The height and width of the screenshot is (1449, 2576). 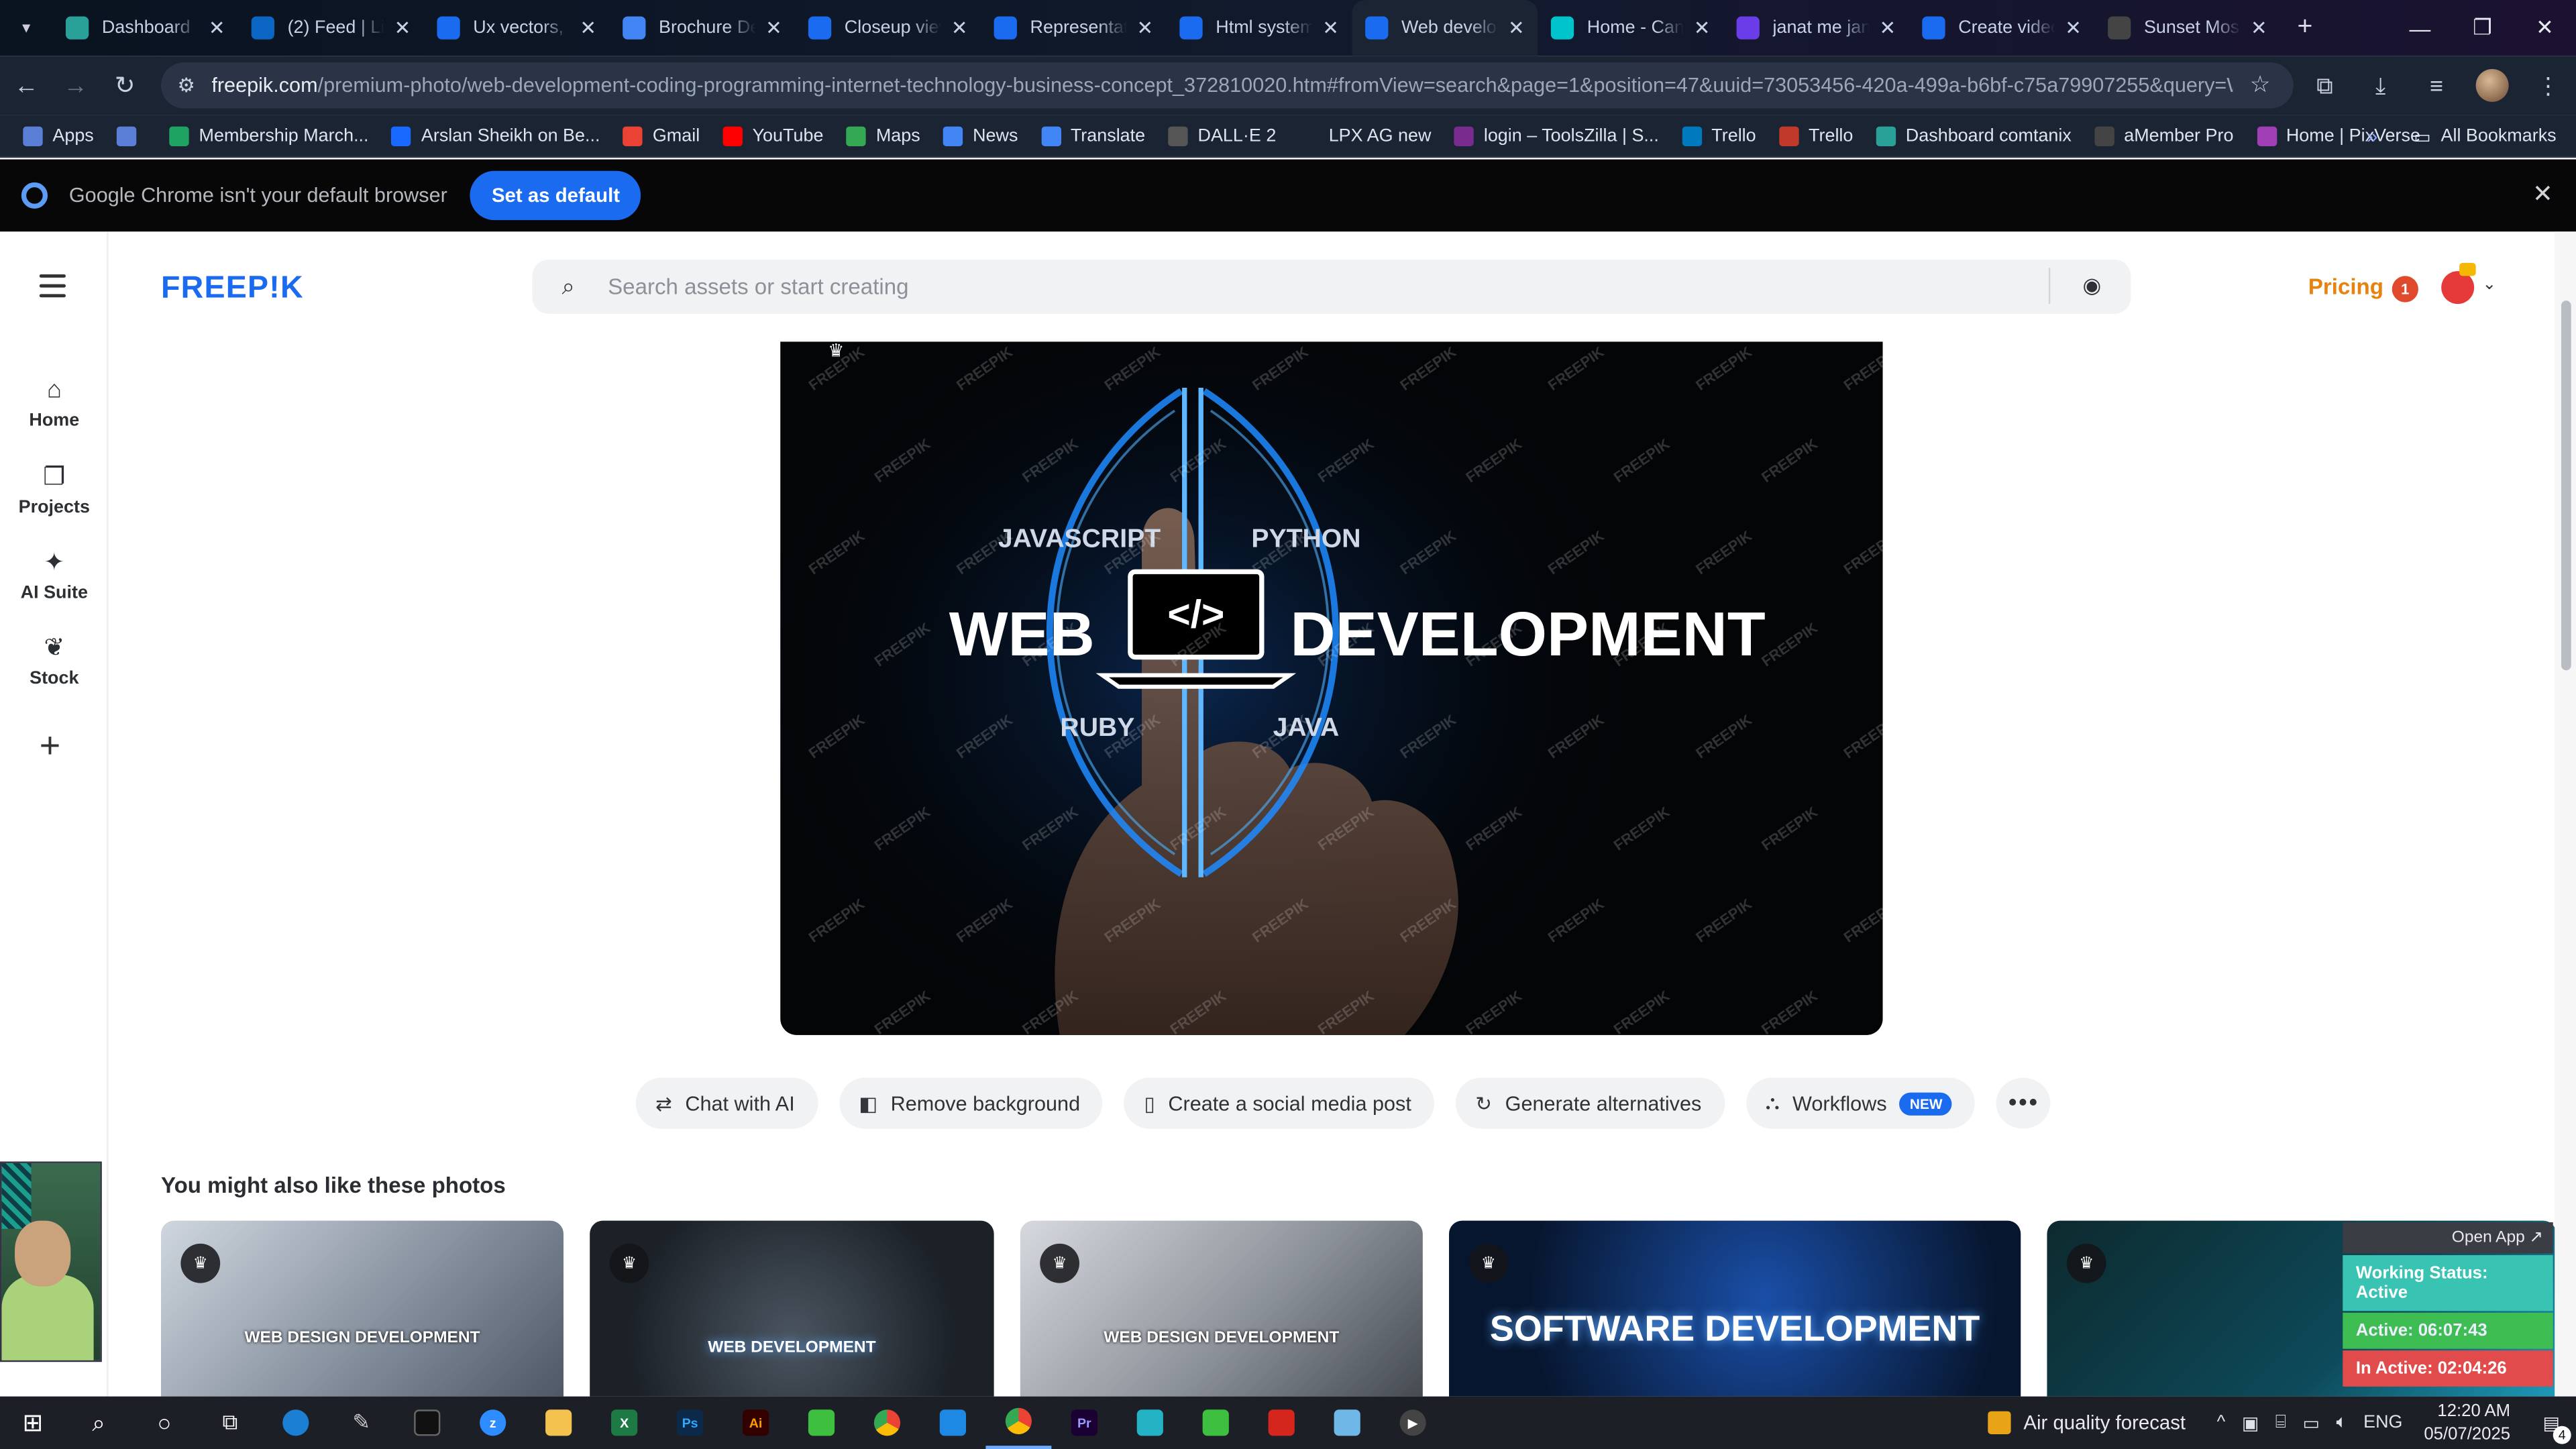 What do you see at coordinates (1221, 1308) in the screenshot?
I see `related-thumb-3: ♛ WEB DESIGN DEVELOPMENT` at bounding box center [1221, 1308].